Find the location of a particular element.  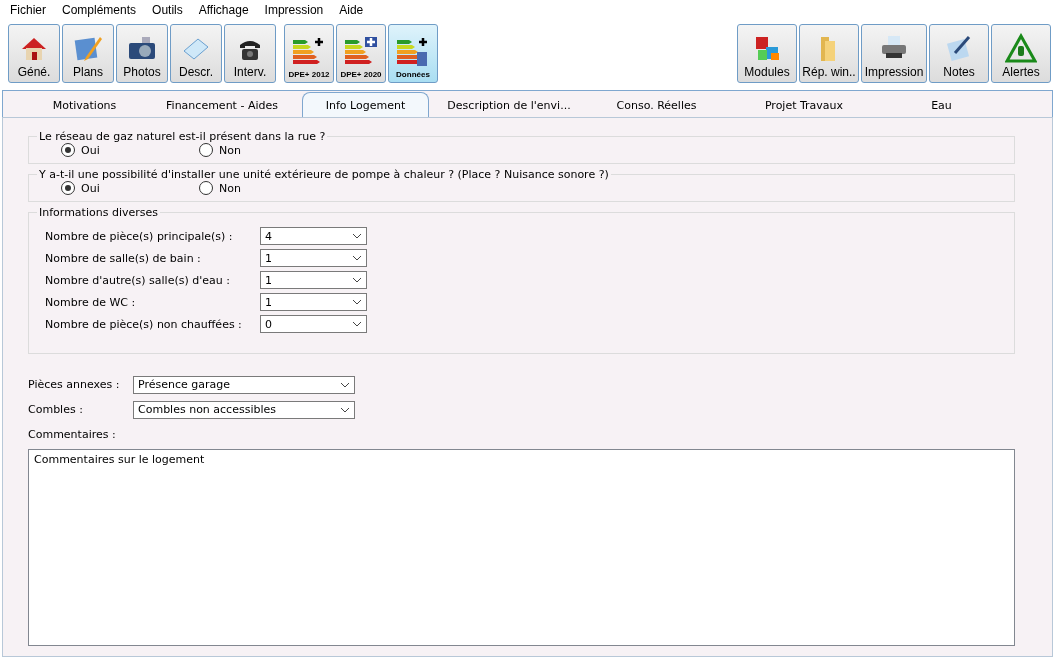

field-label: Combles : is located at coordinates (56, 409).